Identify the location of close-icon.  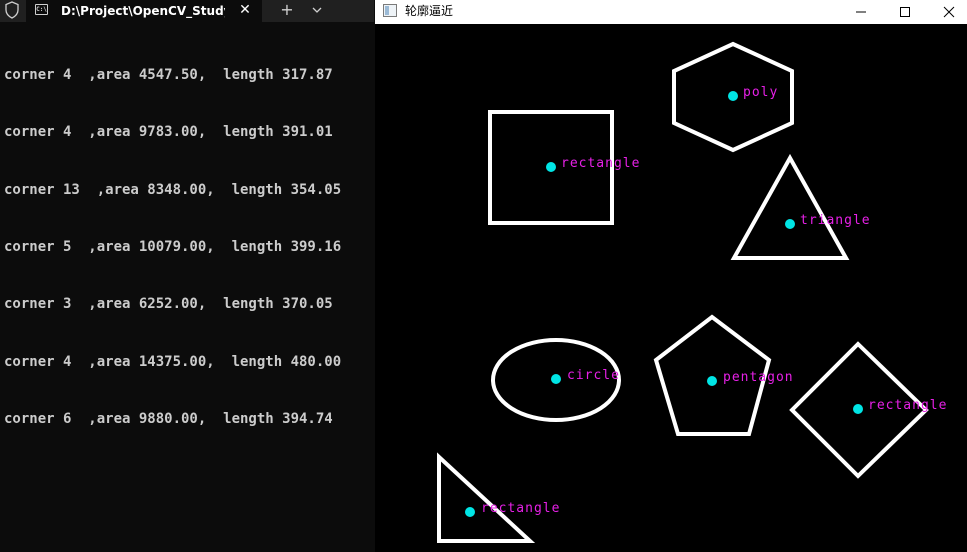
(949, 12).